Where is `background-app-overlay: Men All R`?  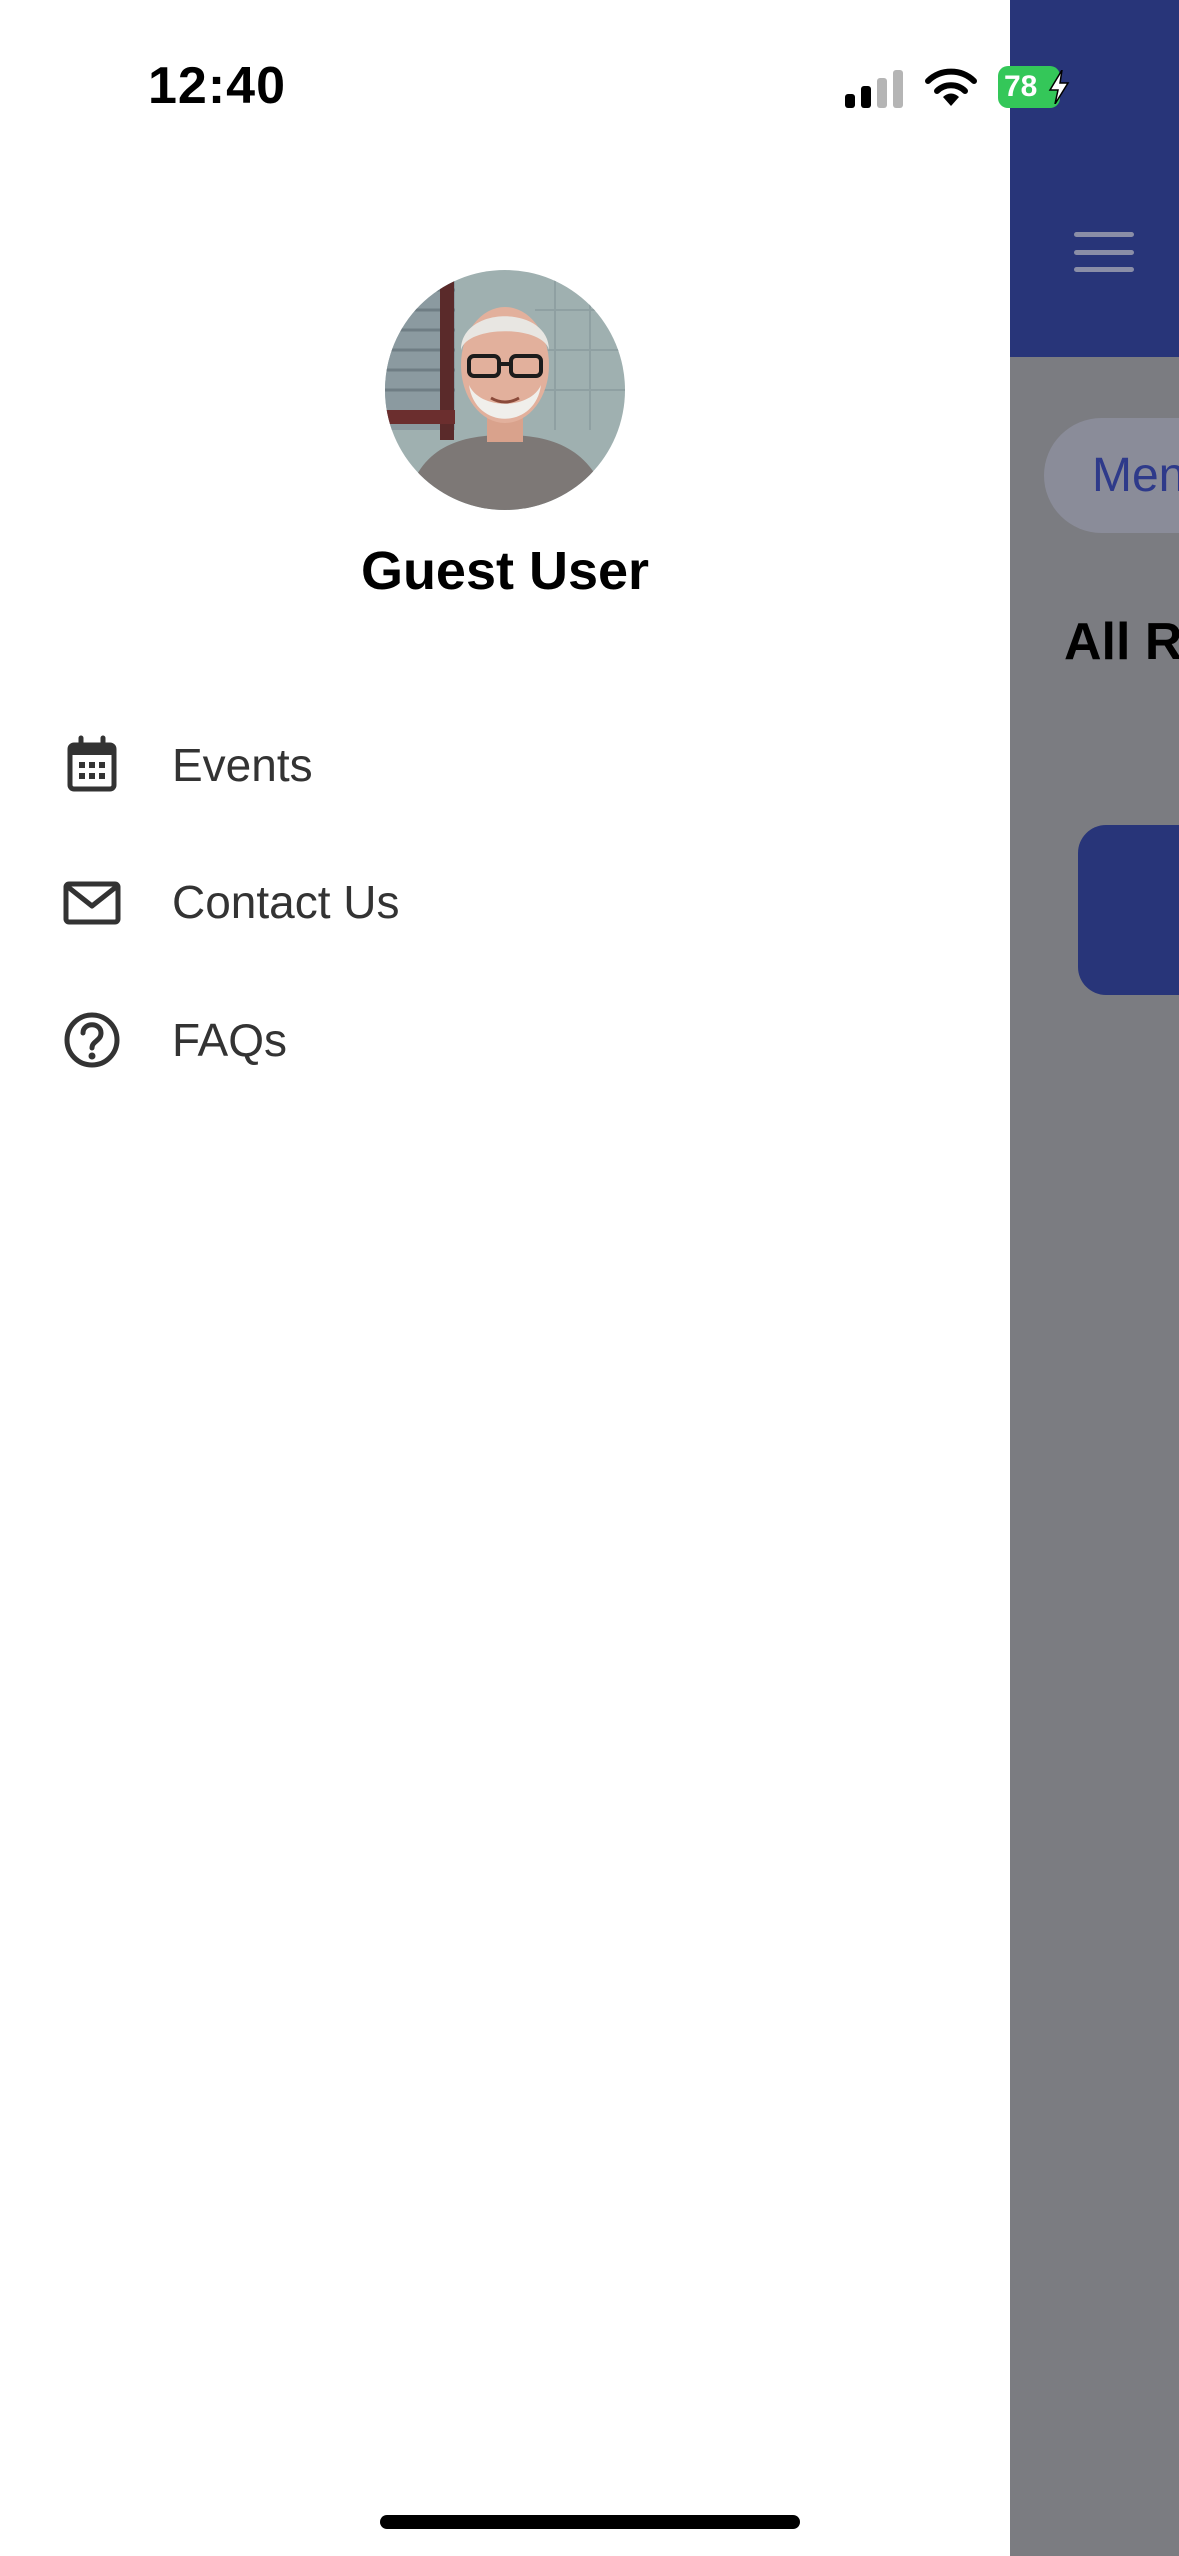 background-app-overlay: Men All R is located at coordinates (1094, 1278).